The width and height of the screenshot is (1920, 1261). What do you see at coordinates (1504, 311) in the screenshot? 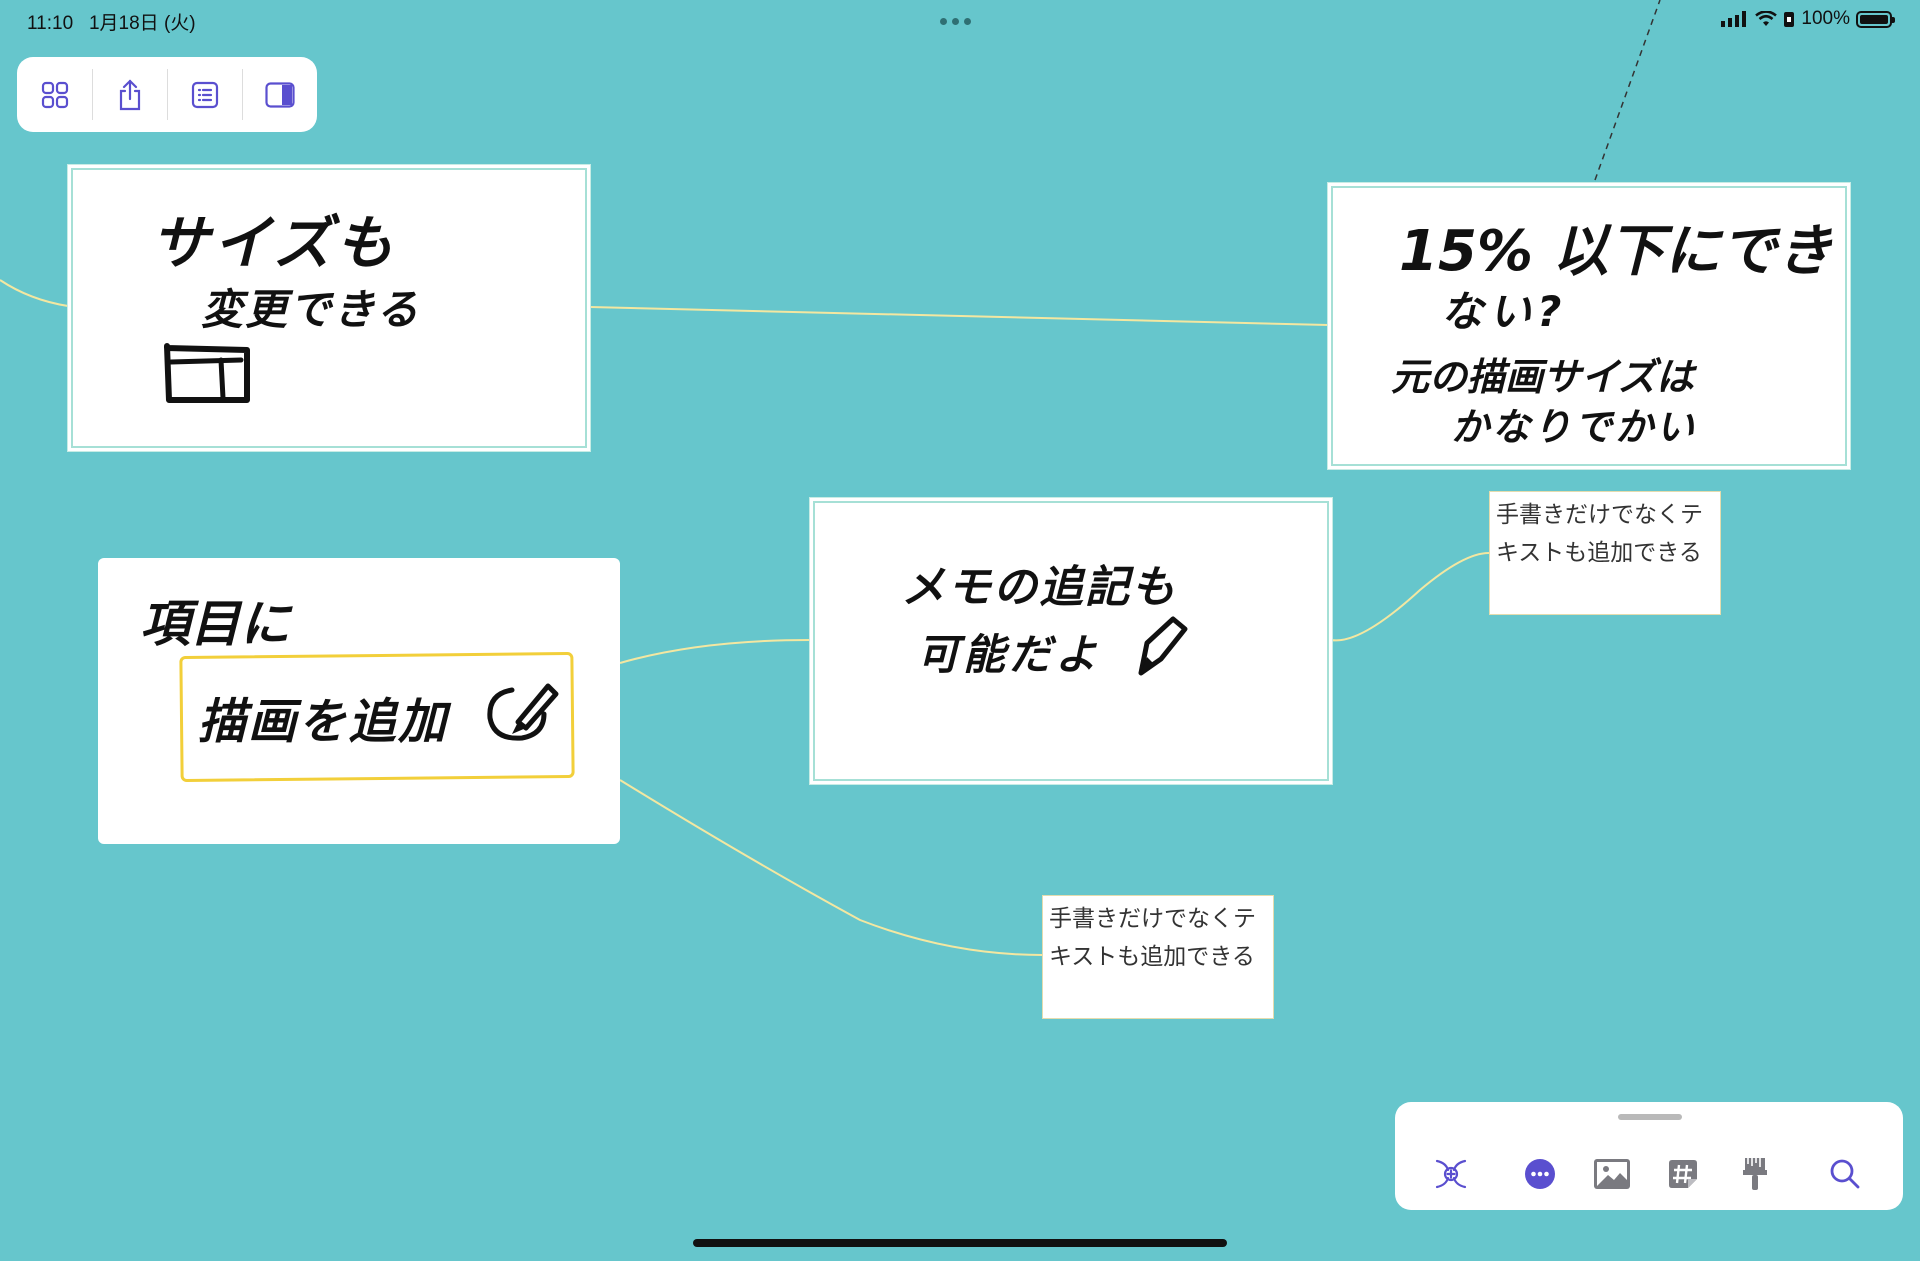
I see `limit-handwriting-line2: ない?` at bounding box center [1504, 311].